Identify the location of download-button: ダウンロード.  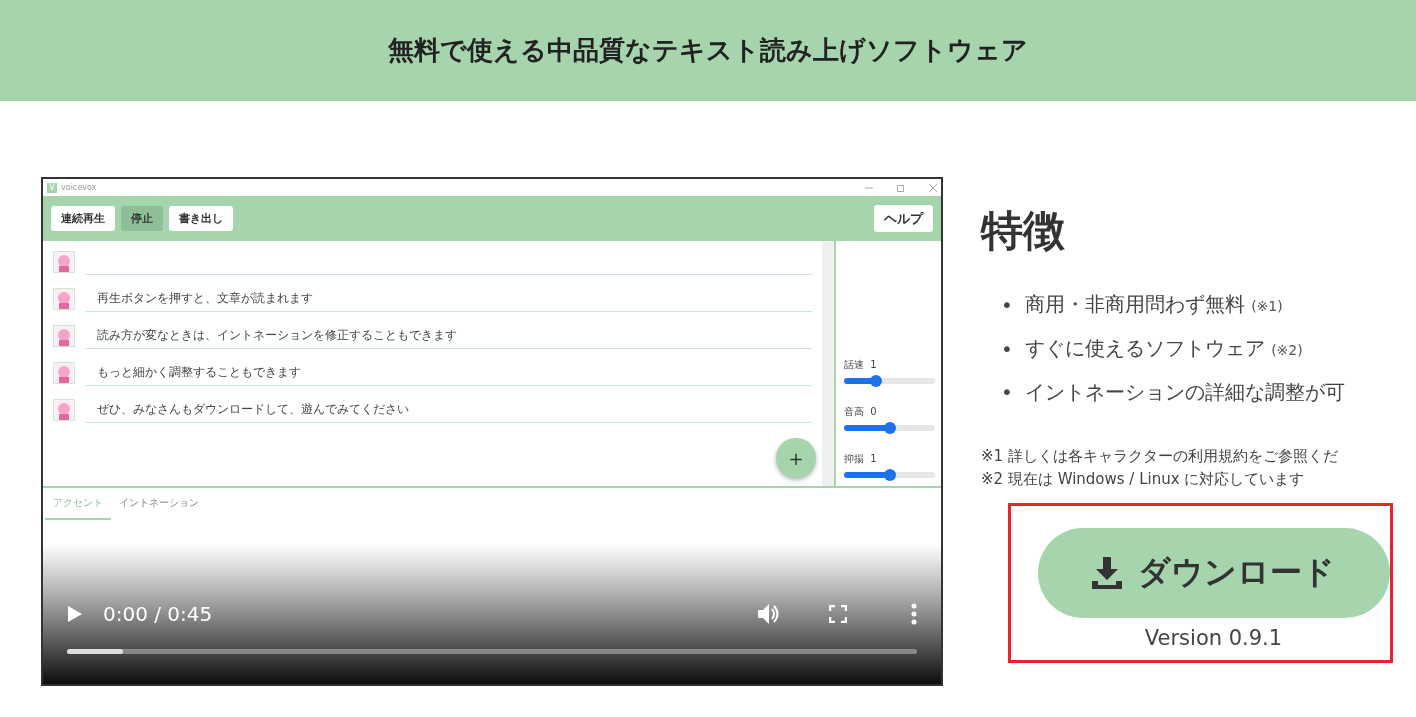
(1213, 573).